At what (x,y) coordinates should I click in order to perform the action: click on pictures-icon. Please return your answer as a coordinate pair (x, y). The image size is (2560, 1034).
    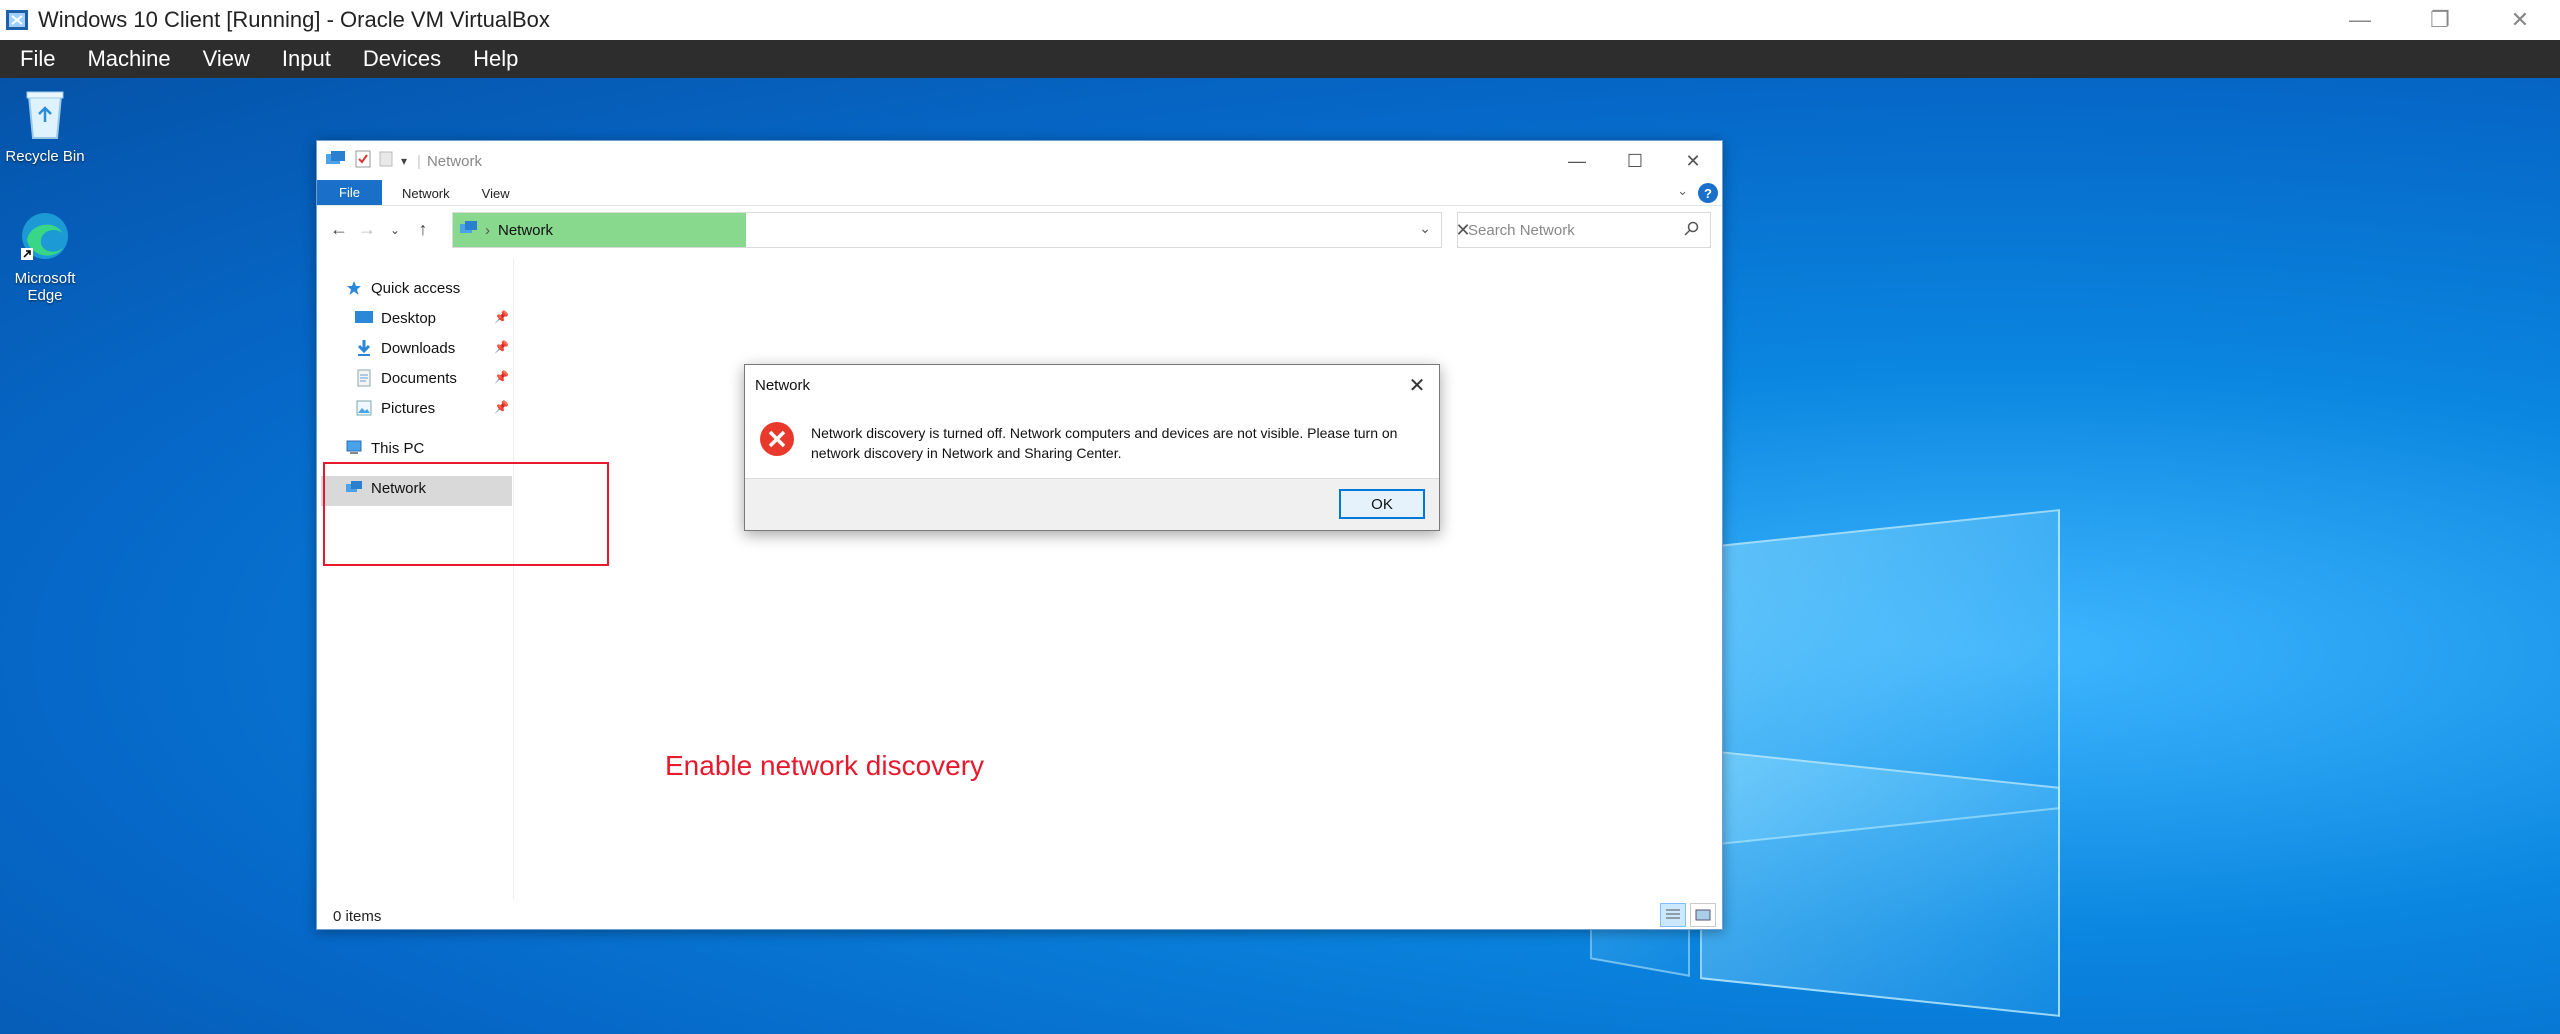
    Looking at the image, I should click on (364, 408).